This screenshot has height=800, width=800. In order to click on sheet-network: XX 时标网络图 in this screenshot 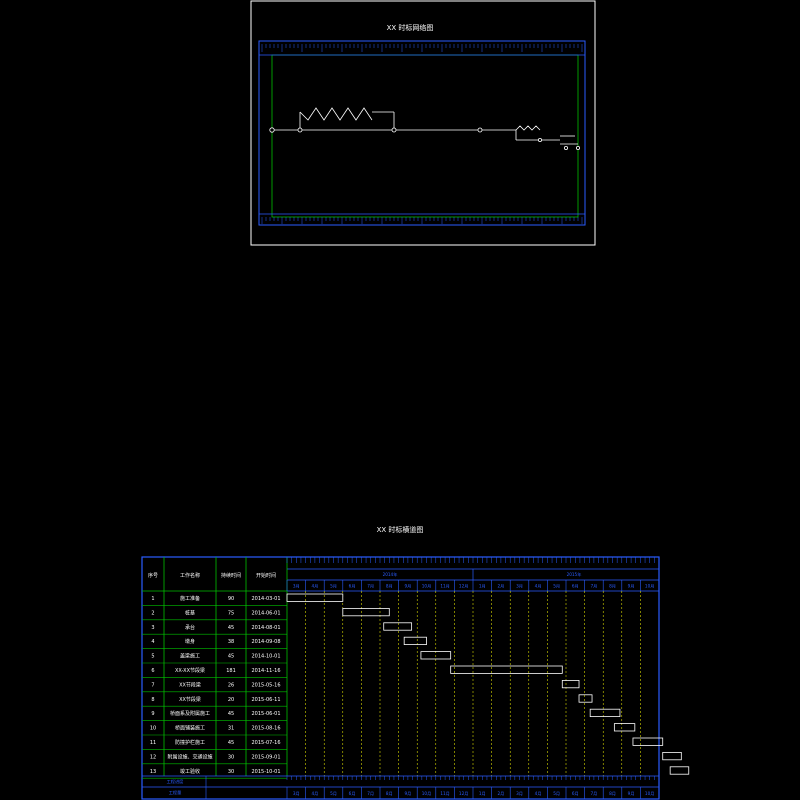, I will do `click(423, 123)`.